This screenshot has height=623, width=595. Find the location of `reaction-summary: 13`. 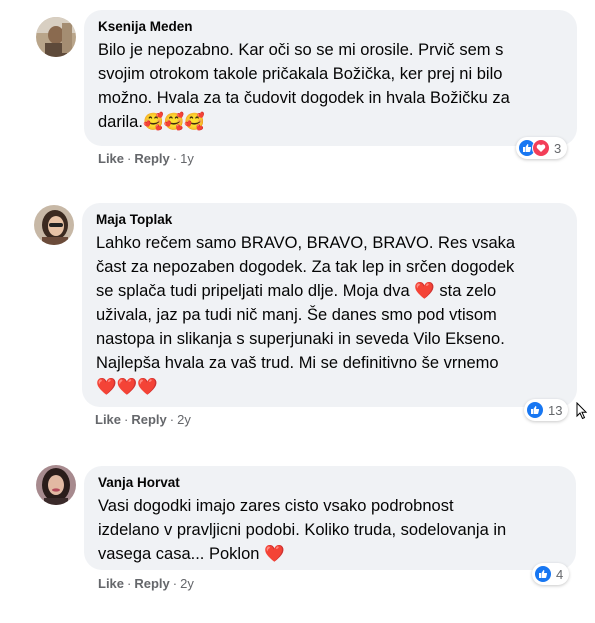

reaction-summary: 13 is located at coordinates (546, 410).